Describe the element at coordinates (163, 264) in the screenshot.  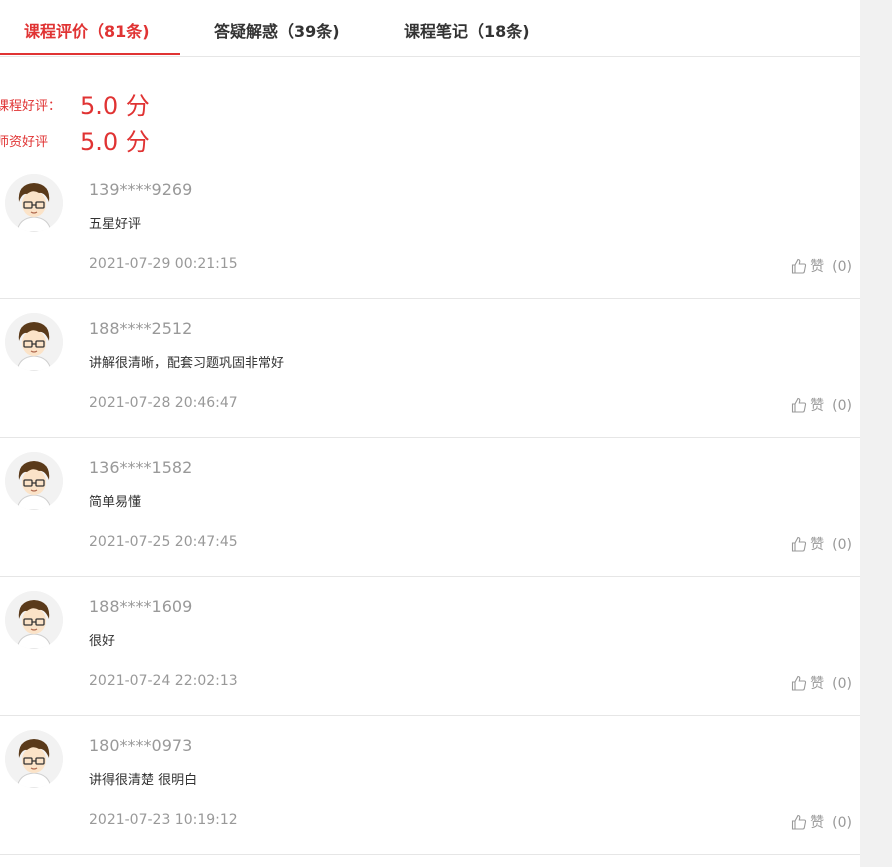
I see `review-timestamp: 2021-07-29 00:21:15` at that location.